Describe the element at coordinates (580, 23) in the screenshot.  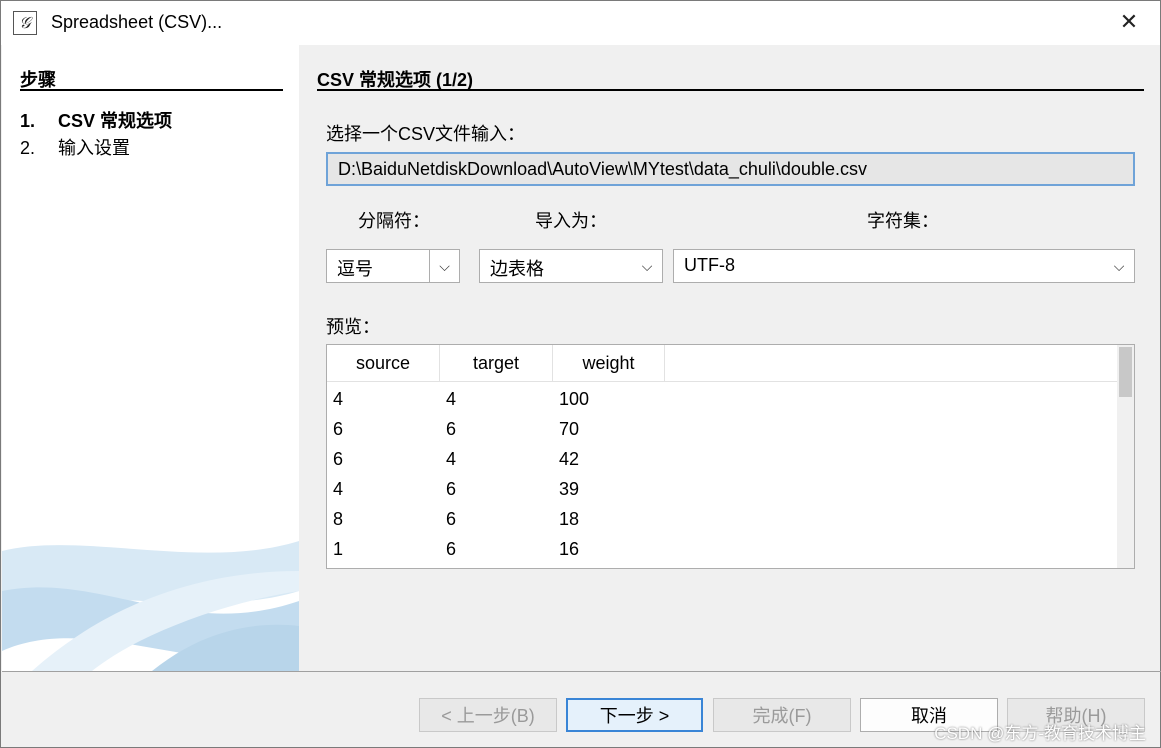
I see `title-bar: 𝒢 Spreadsheet (CSV)... ✕` at that location.